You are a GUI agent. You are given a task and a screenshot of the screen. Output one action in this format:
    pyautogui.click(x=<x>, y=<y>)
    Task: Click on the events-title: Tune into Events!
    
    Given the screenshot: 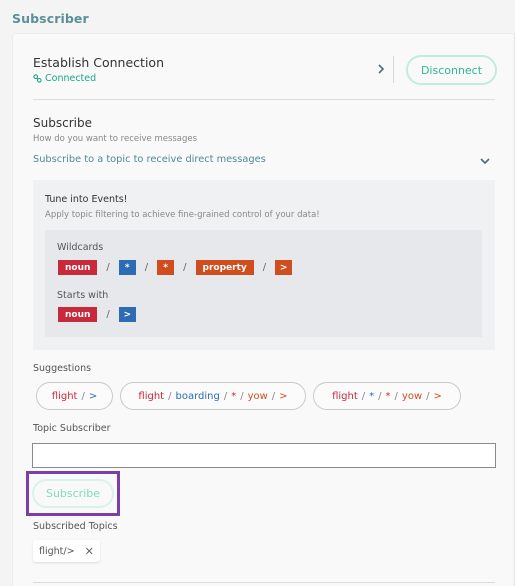 What is the action you would take?
    pyautogui.click(x=86, y=199)
    